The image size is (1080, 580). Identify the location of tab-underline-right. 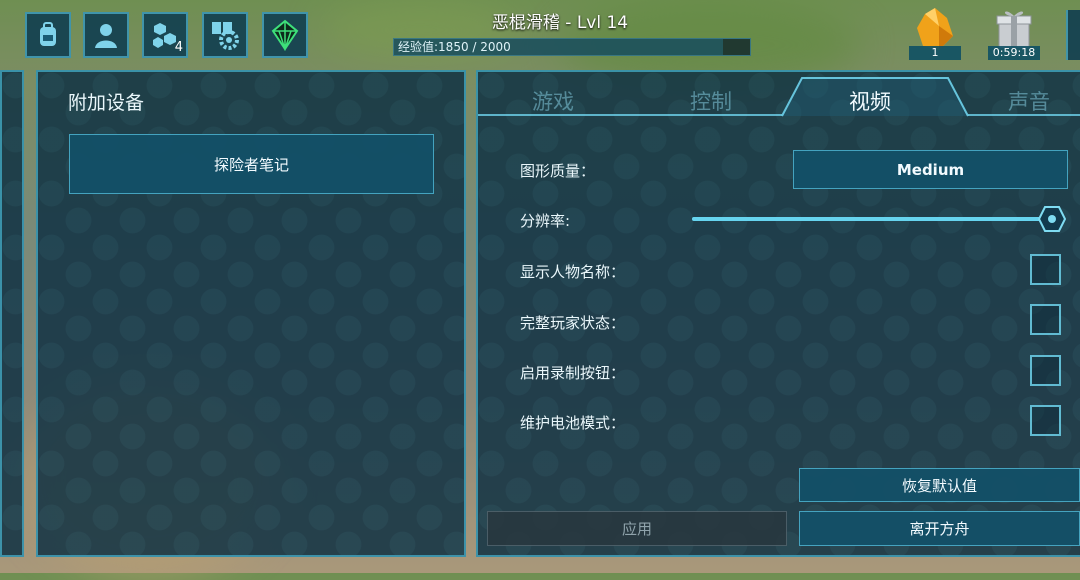
(1024, 115).